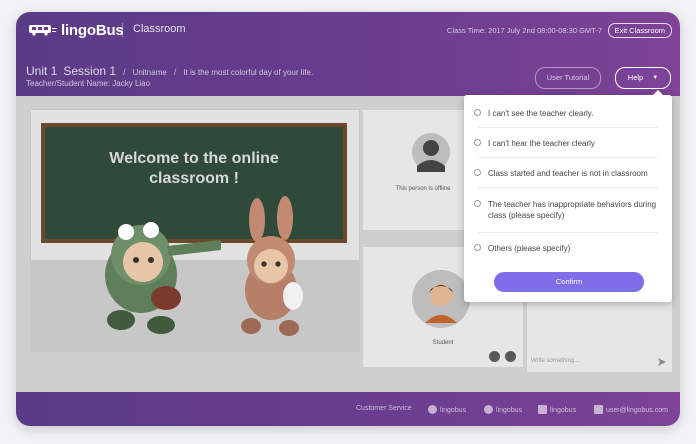 The height and width of the screenshot is (444, 696). Describe the element at coordinates (563, 410) in the screenshot. I see `facebook-text: lingobus` at that location.